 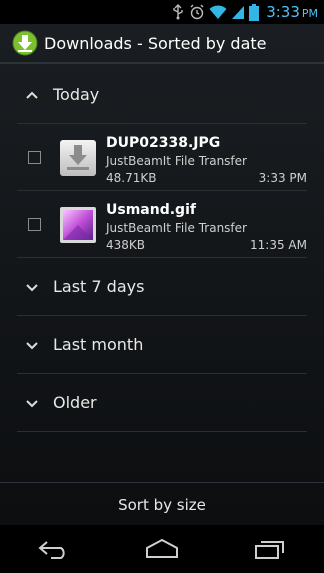 I want to click on file-name: DUP02338.JPG, so click(x=163, y=143).